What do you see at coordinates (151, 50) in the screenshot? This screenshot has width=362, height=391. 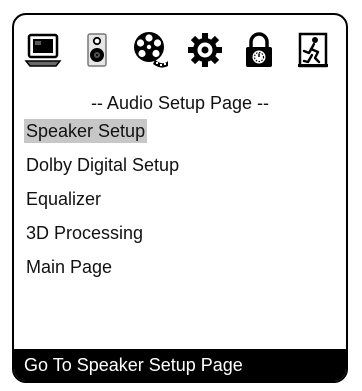 I see `film-reel-icon` at bounding box center [151, 50].